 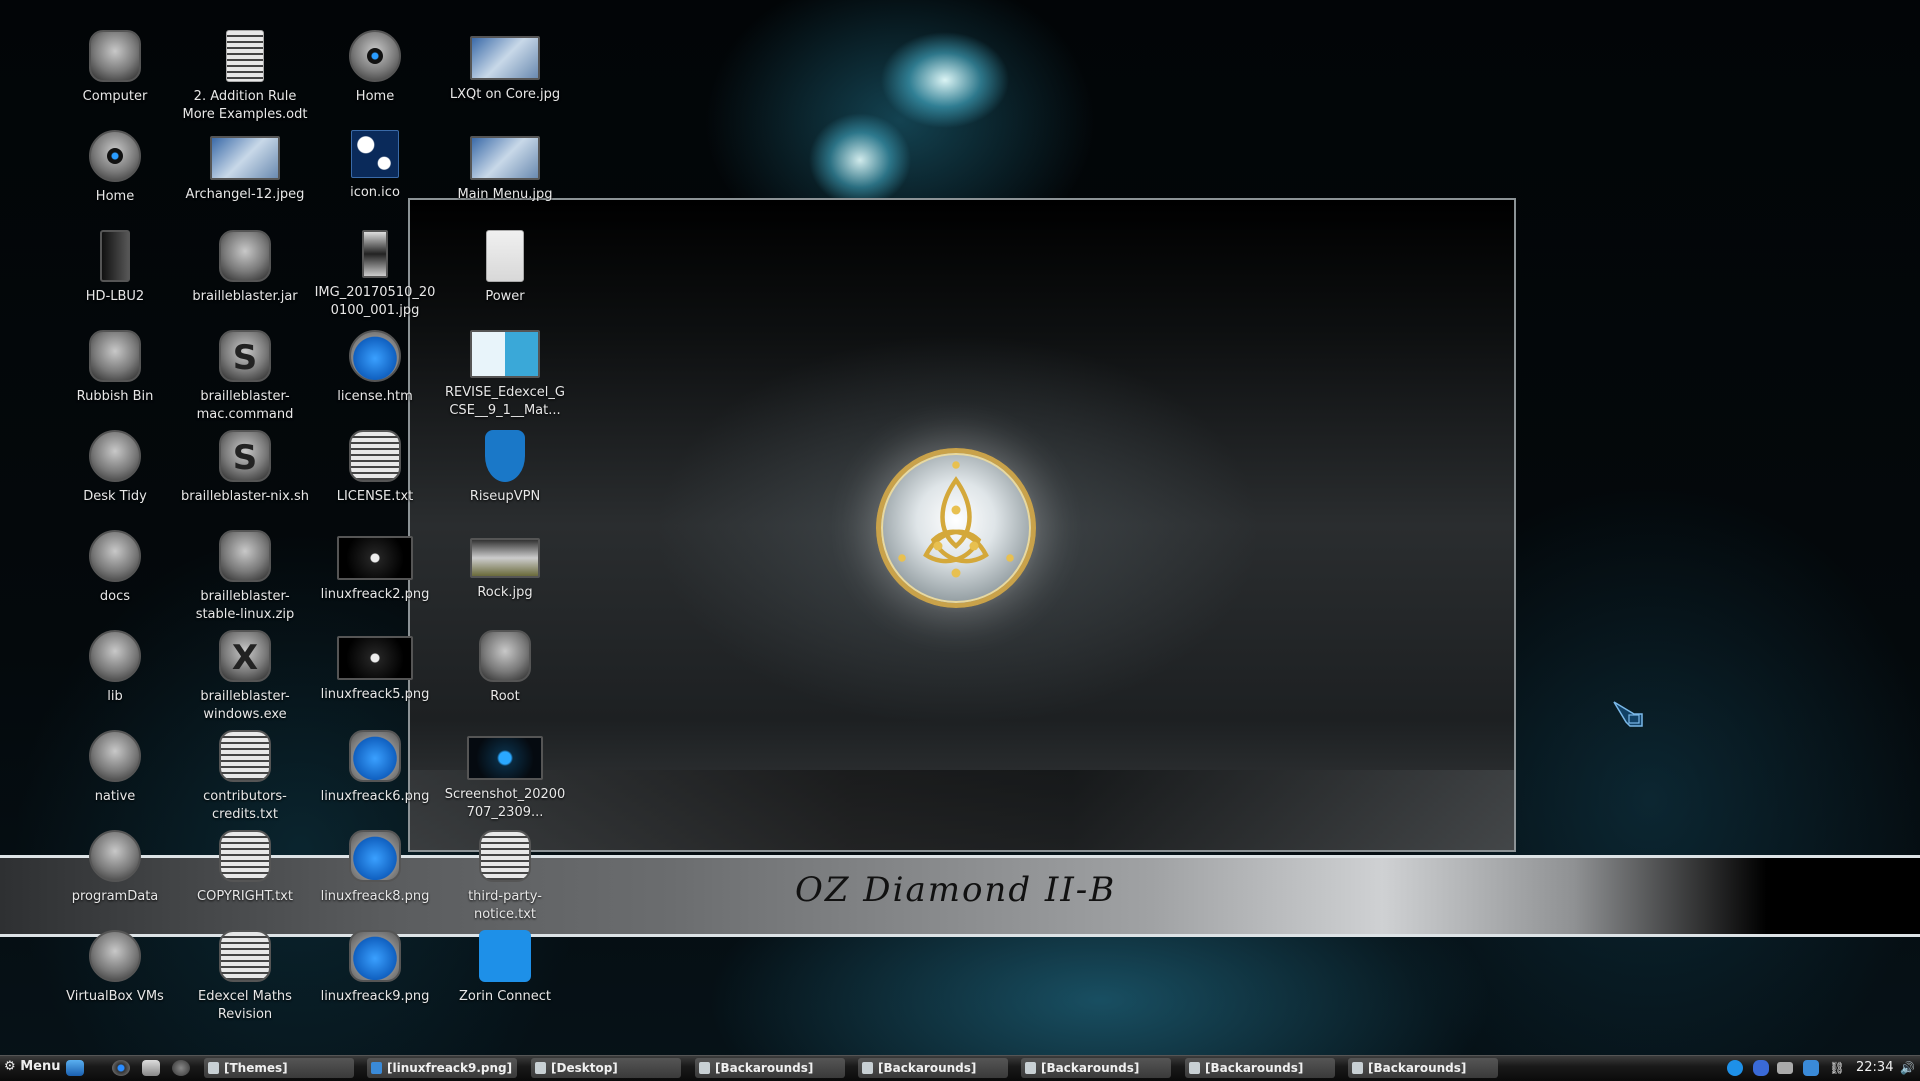 I want to click on desktop-icon: brailleblaster-nix.sh, so click(x=245, y=468).